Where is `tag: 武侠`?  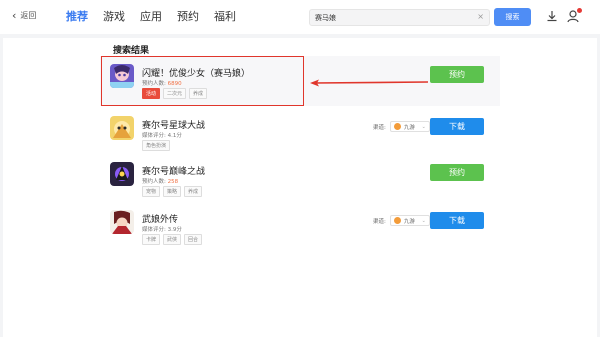
tag: 武侠 is located at coordinates (172, 239).